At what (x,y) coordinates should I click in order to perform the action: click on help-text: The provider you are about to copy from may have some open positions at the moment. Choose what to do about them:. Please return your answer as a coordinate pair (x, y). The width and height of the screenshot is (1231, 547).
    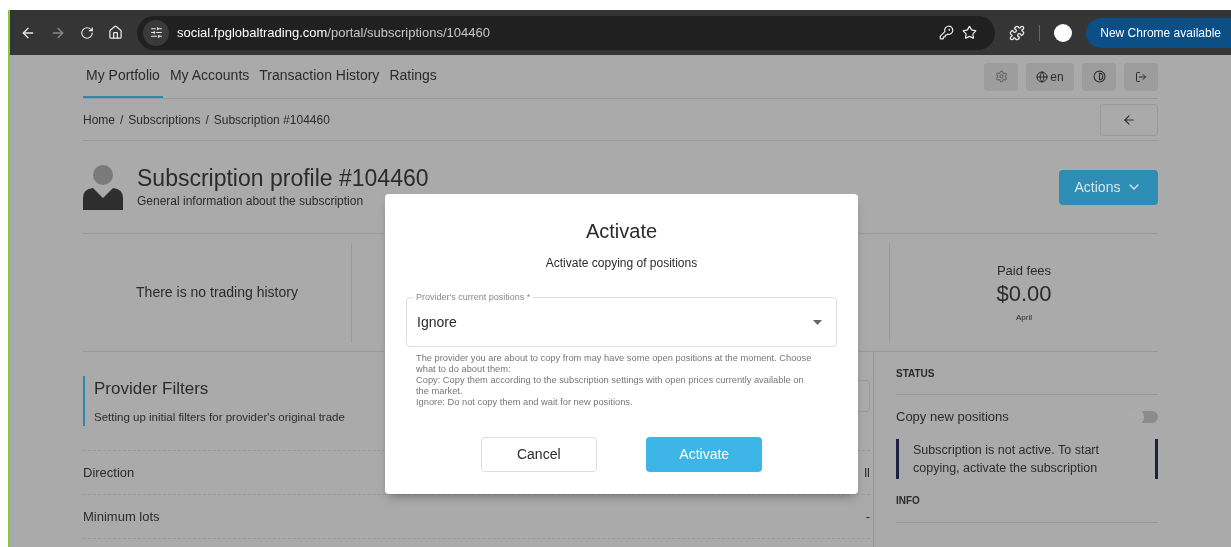
    Looking at the image, I should click on (614, 364).